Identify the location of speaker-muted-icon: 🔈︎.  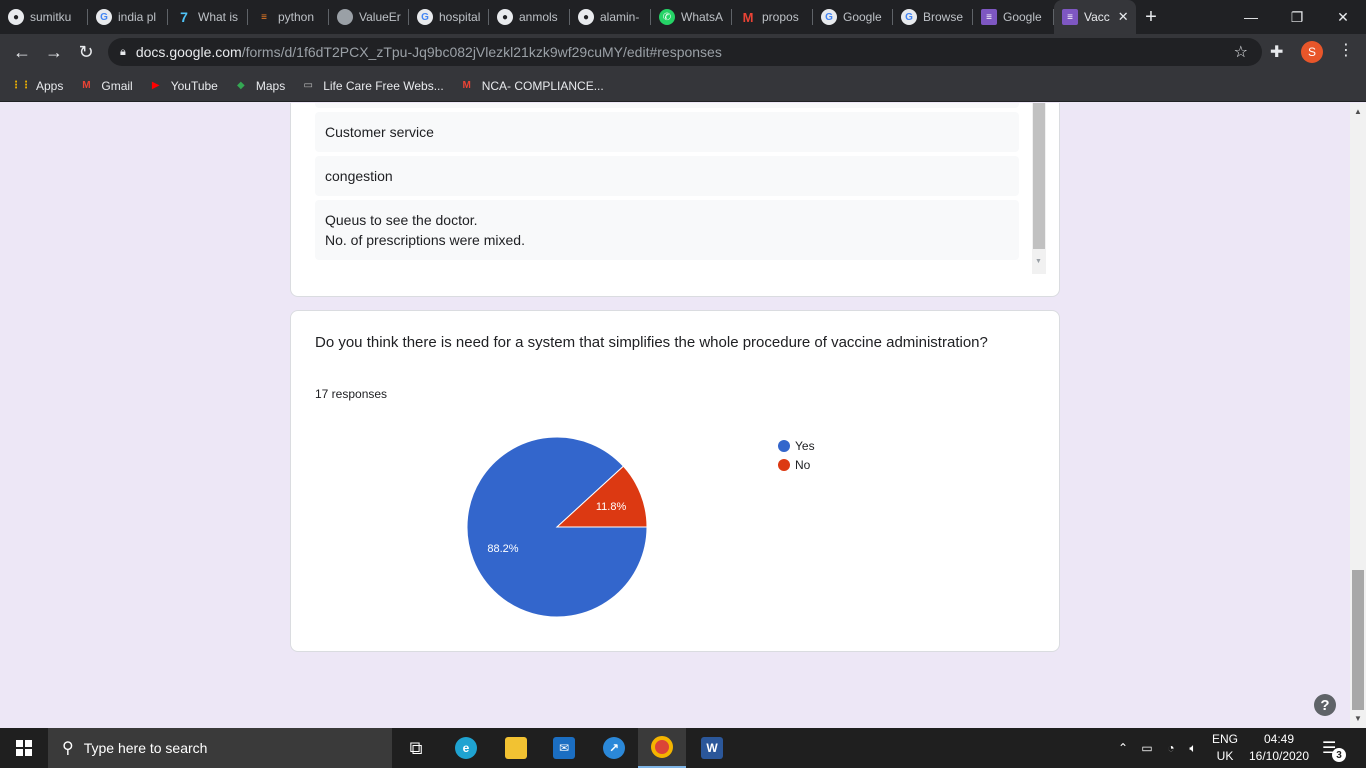
(1193, 748).